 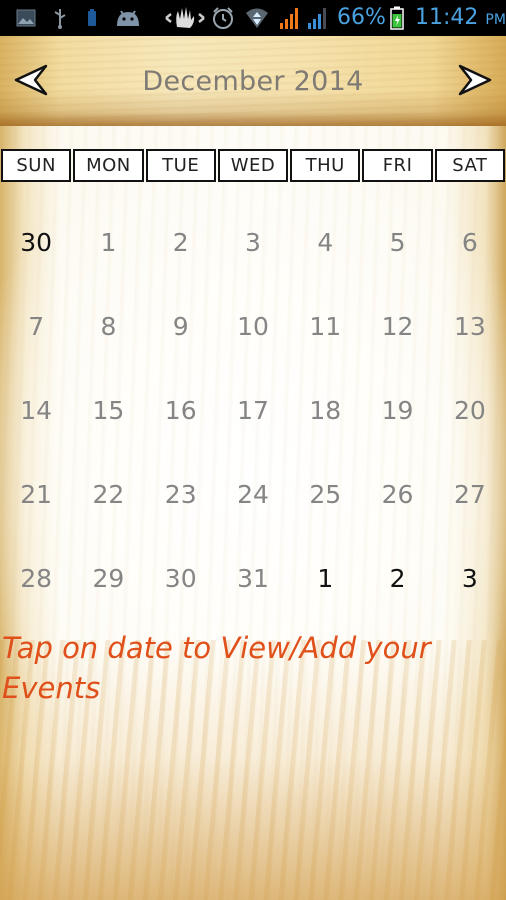 I want to click on date-cell: 30, so click(x=181, y=582).